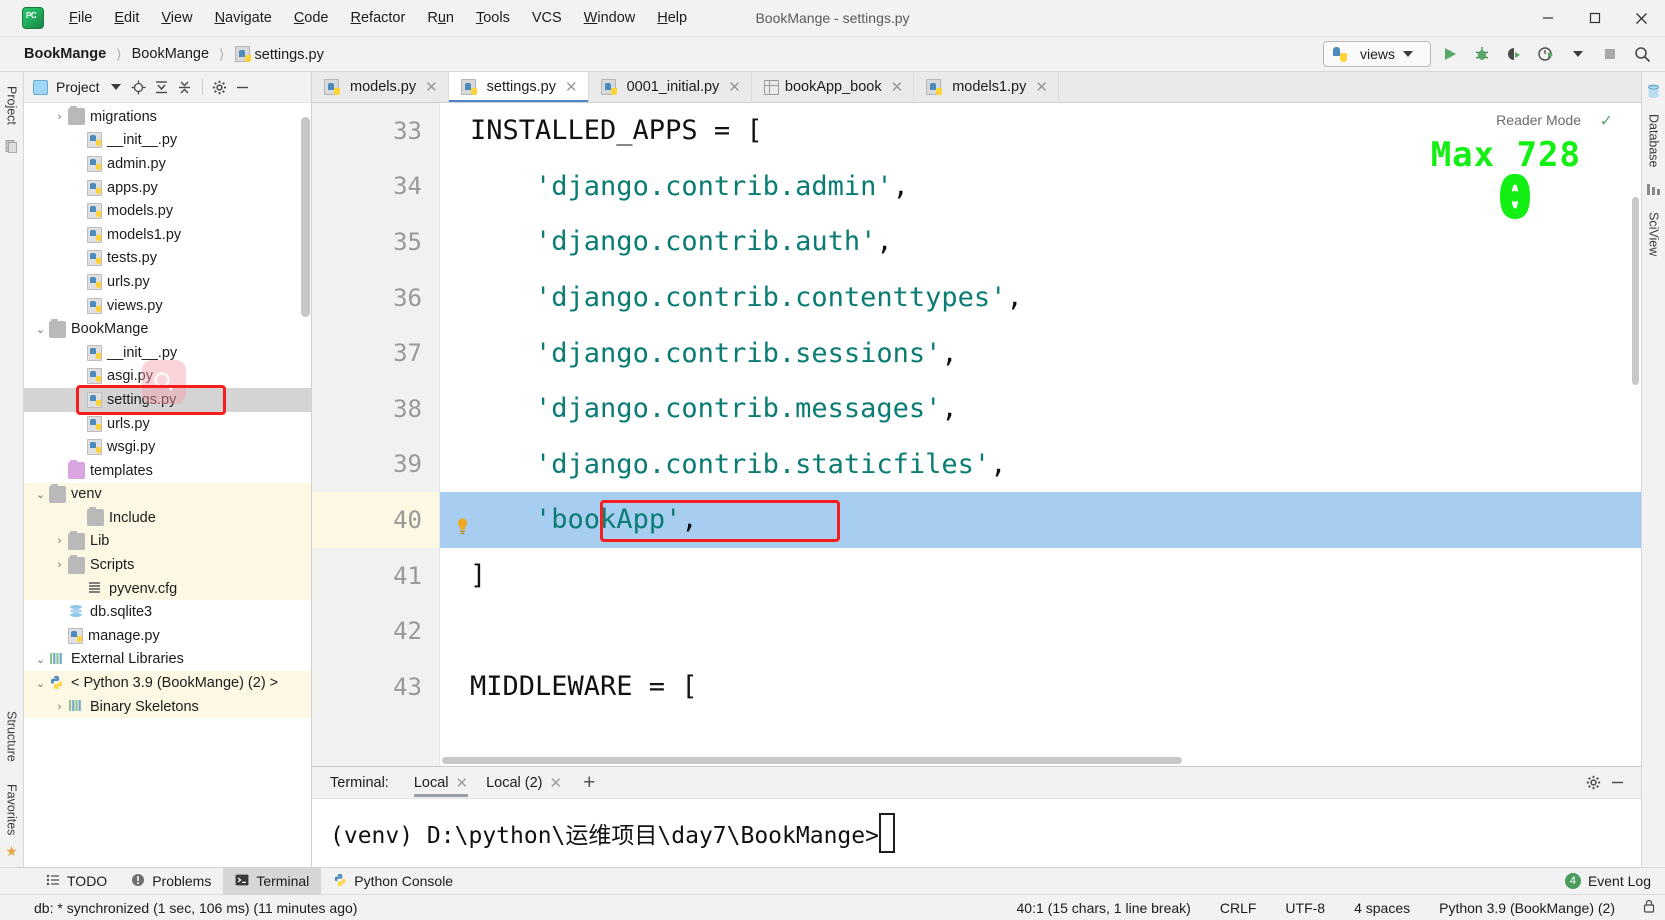 The height and width of the screenshot is (920, 1665). Describe the element at coordinates (375, 353) in the screenshot. I see `line-number: 37` at that location.